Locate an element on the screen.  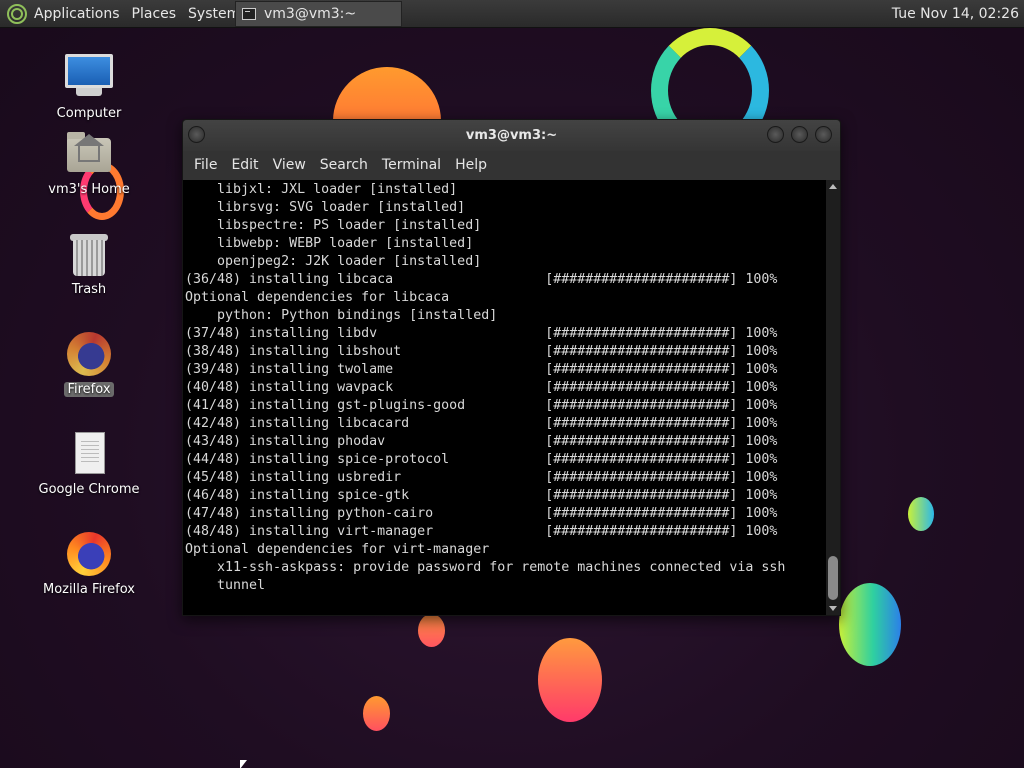
desktop-icon-trash: Trash is located at coordinates (89, 263).